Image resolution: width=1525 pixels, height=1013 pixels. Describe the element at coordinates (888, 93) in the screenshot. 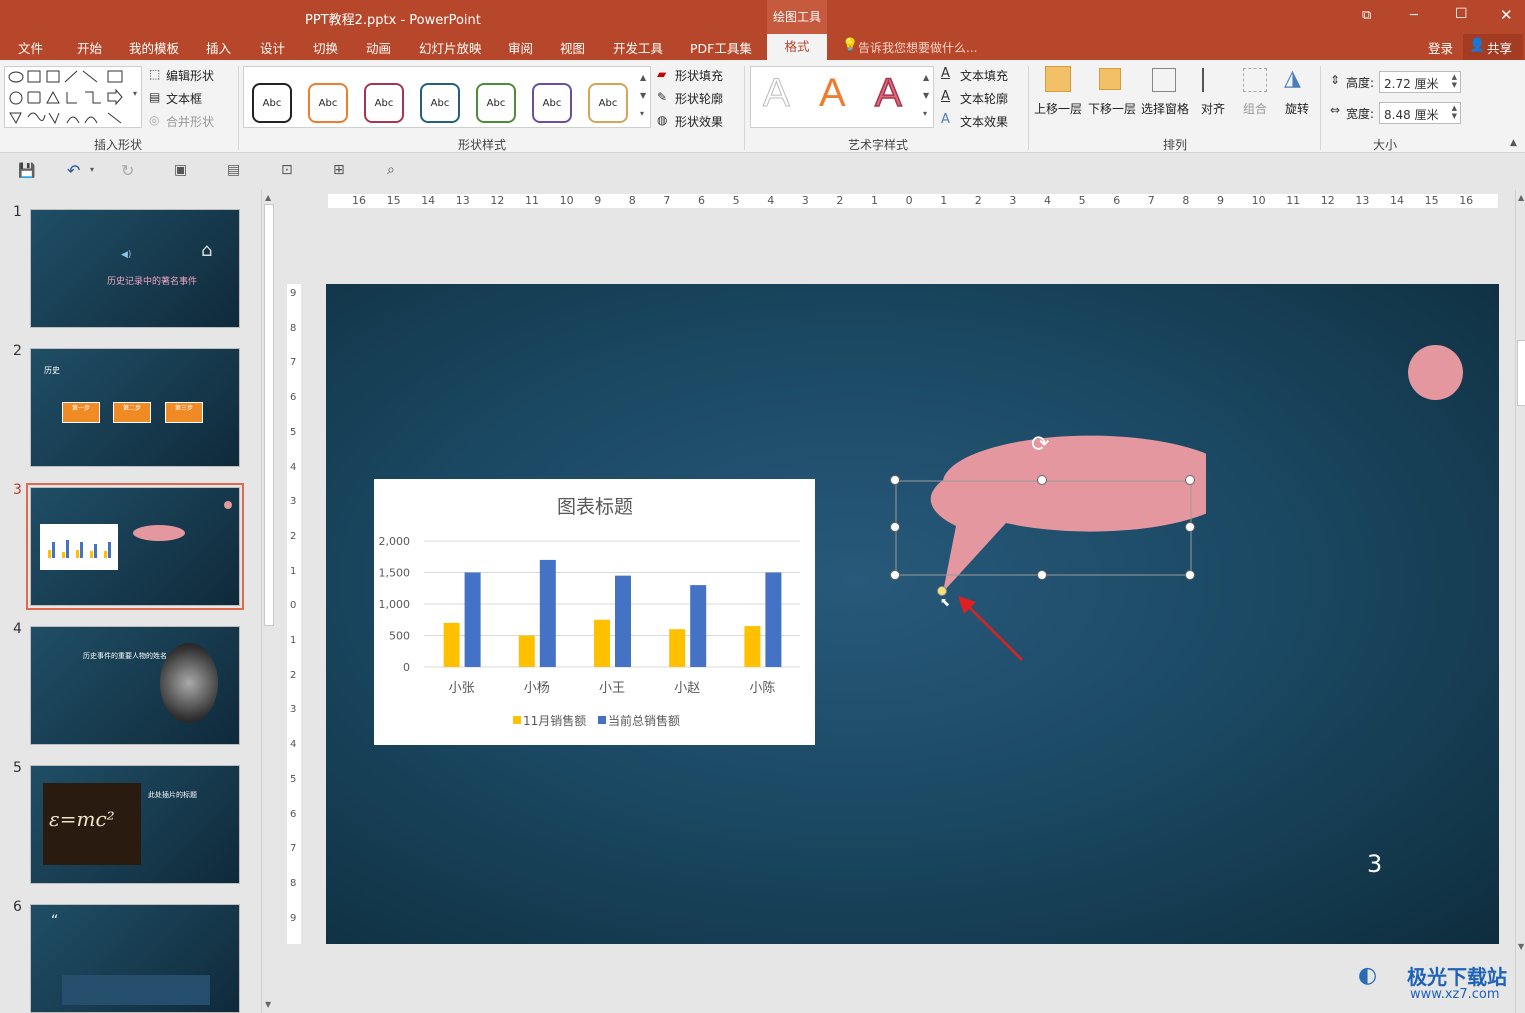

I see `wordart-style-red: A` at that location.